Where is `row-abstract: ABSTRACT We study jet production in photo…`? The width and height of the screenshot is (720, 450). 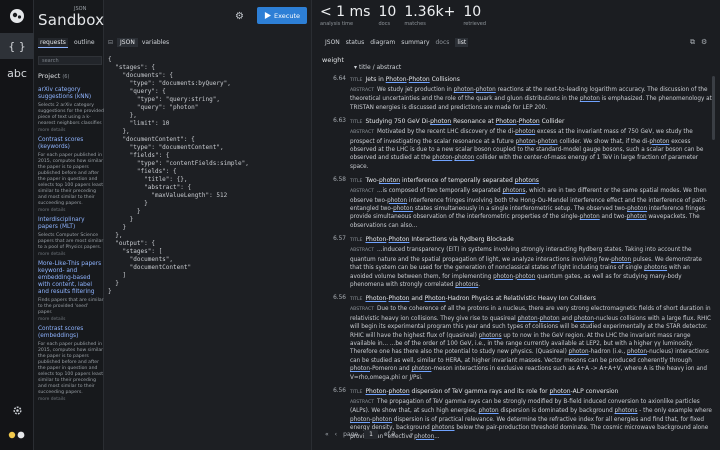
row-abstract: ABSTRACT We study jet production in photo… is located at coordinates (532, 99).